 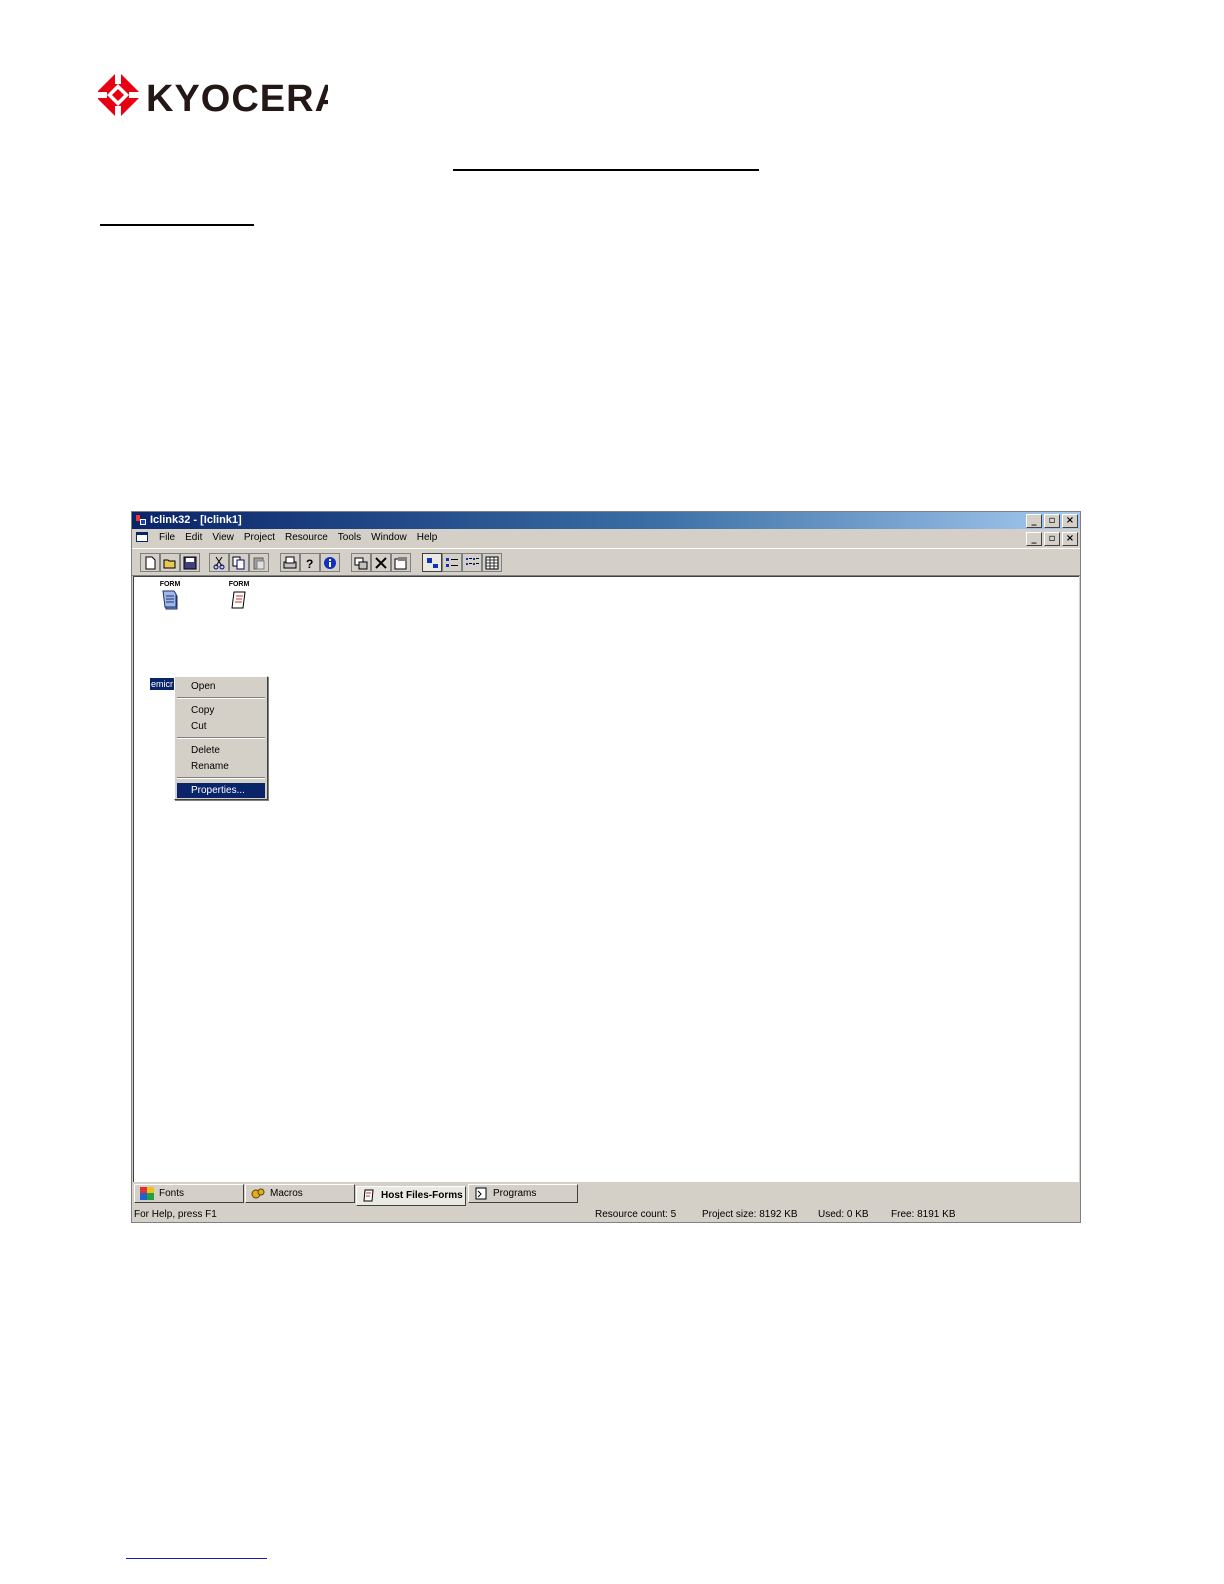 I want to click on restore-button: ▫, so click(x=1052, y=521).